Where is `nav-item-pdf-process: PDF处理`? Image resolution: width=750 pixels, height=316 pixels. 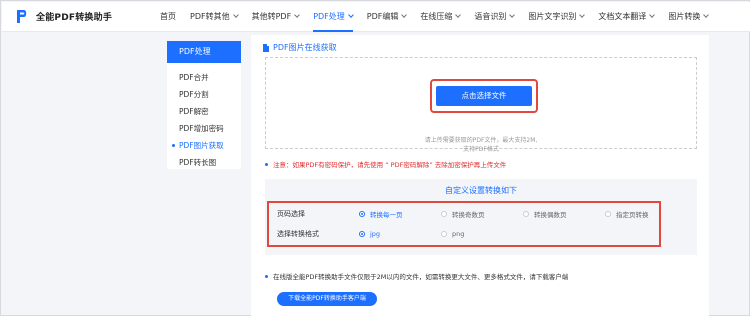
nav-item-pdf-process: PDF处理 is located at coordinates (333, 17).